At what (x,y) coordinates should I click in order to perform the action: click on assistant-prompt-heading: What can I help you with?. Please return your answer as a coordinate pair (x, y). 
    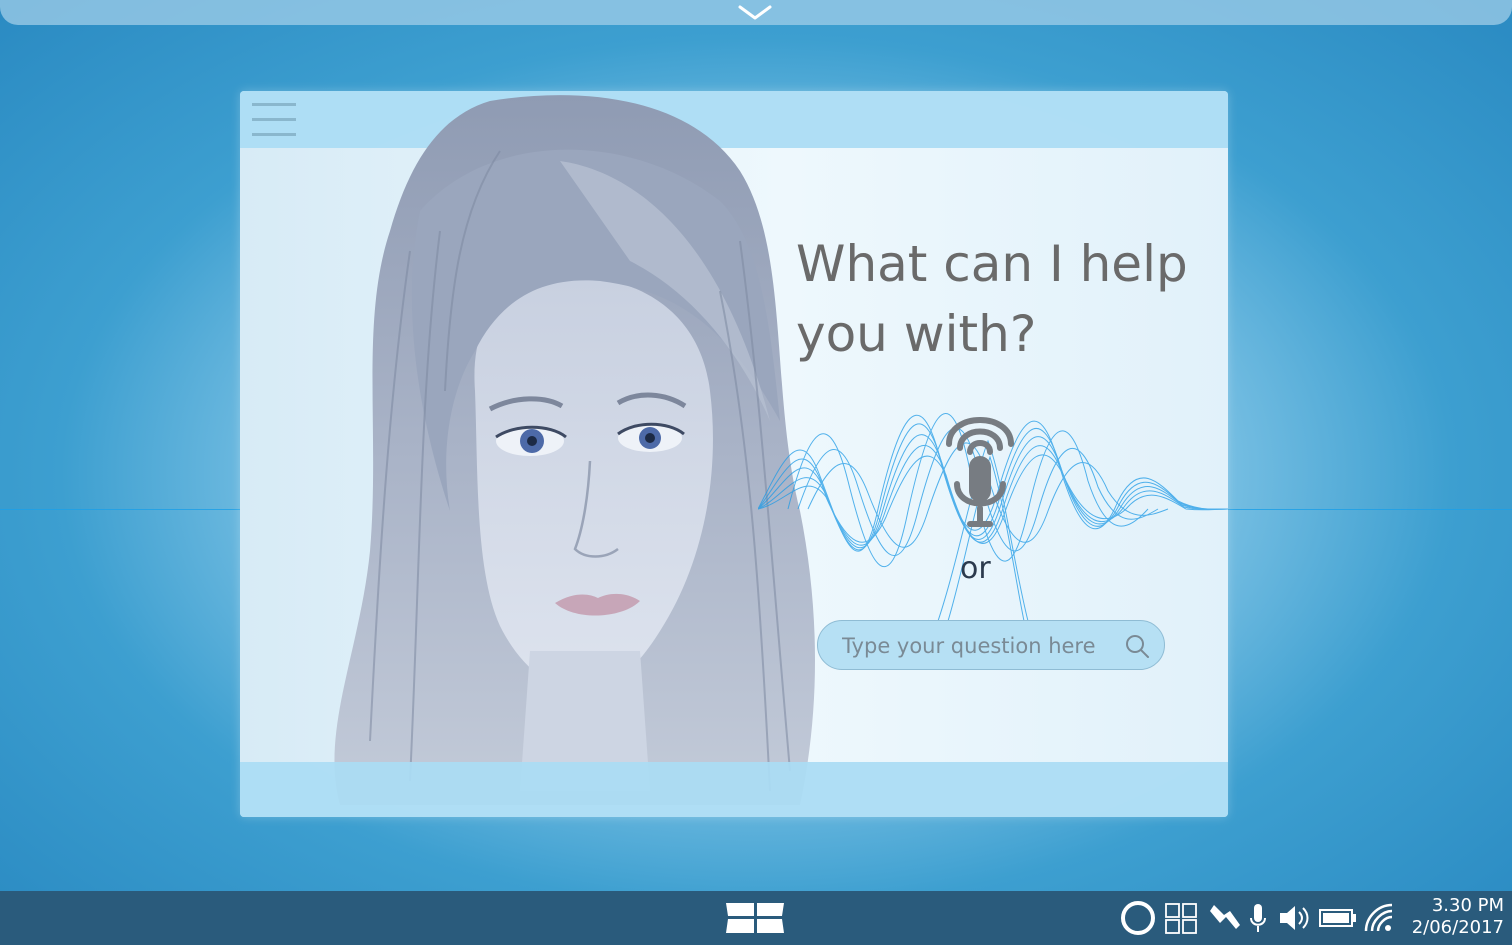
    Looking at the image, I should click on (1006, 299).